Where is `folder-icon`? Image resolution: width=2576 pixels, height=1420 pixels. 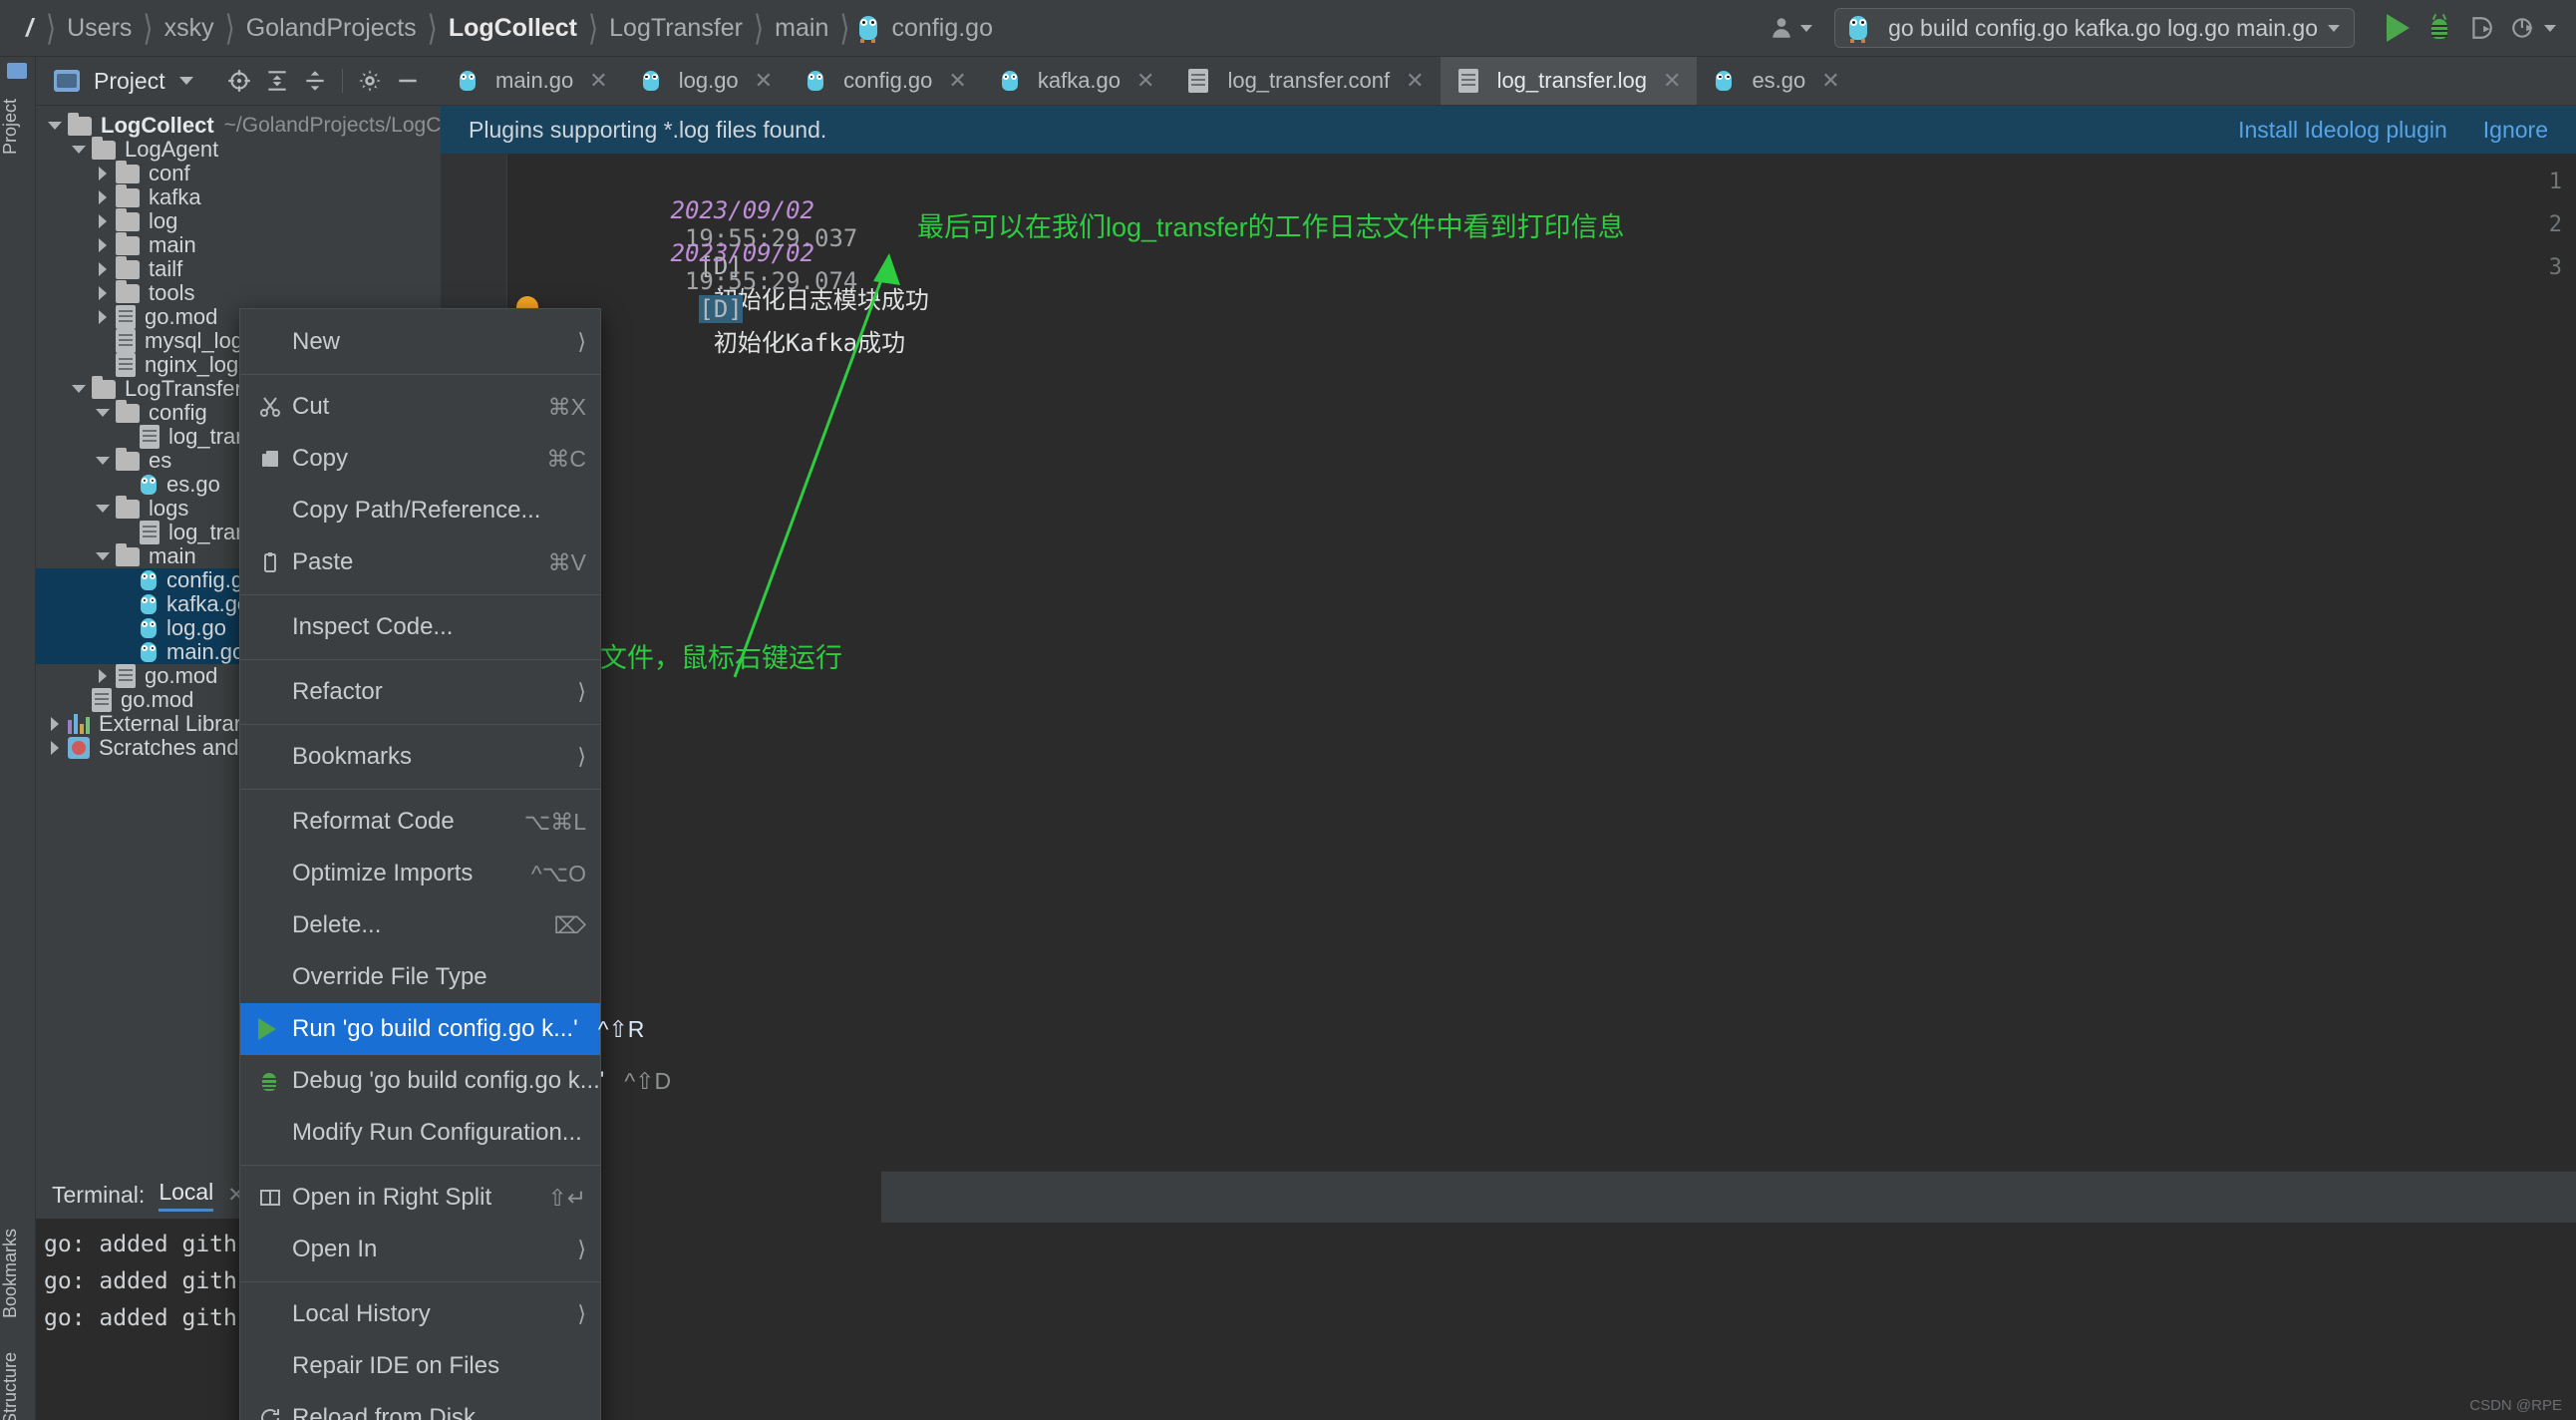
folder-icon is located at coordinates (128, 291).